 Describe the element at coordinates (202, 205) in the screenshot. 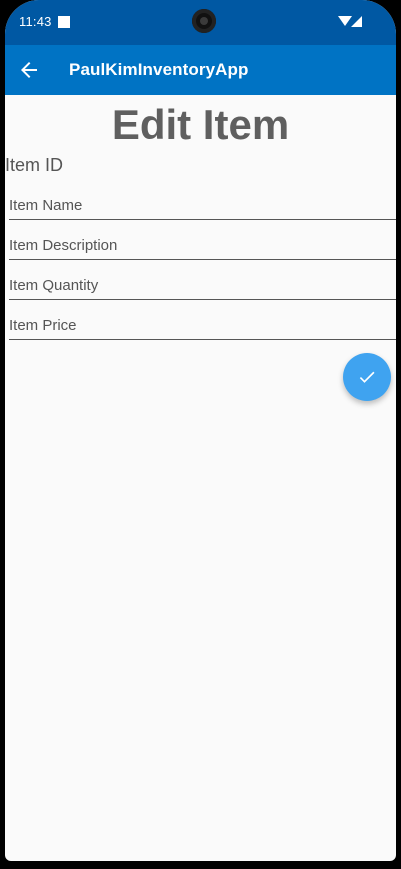

I see `item-name-input` at that location.